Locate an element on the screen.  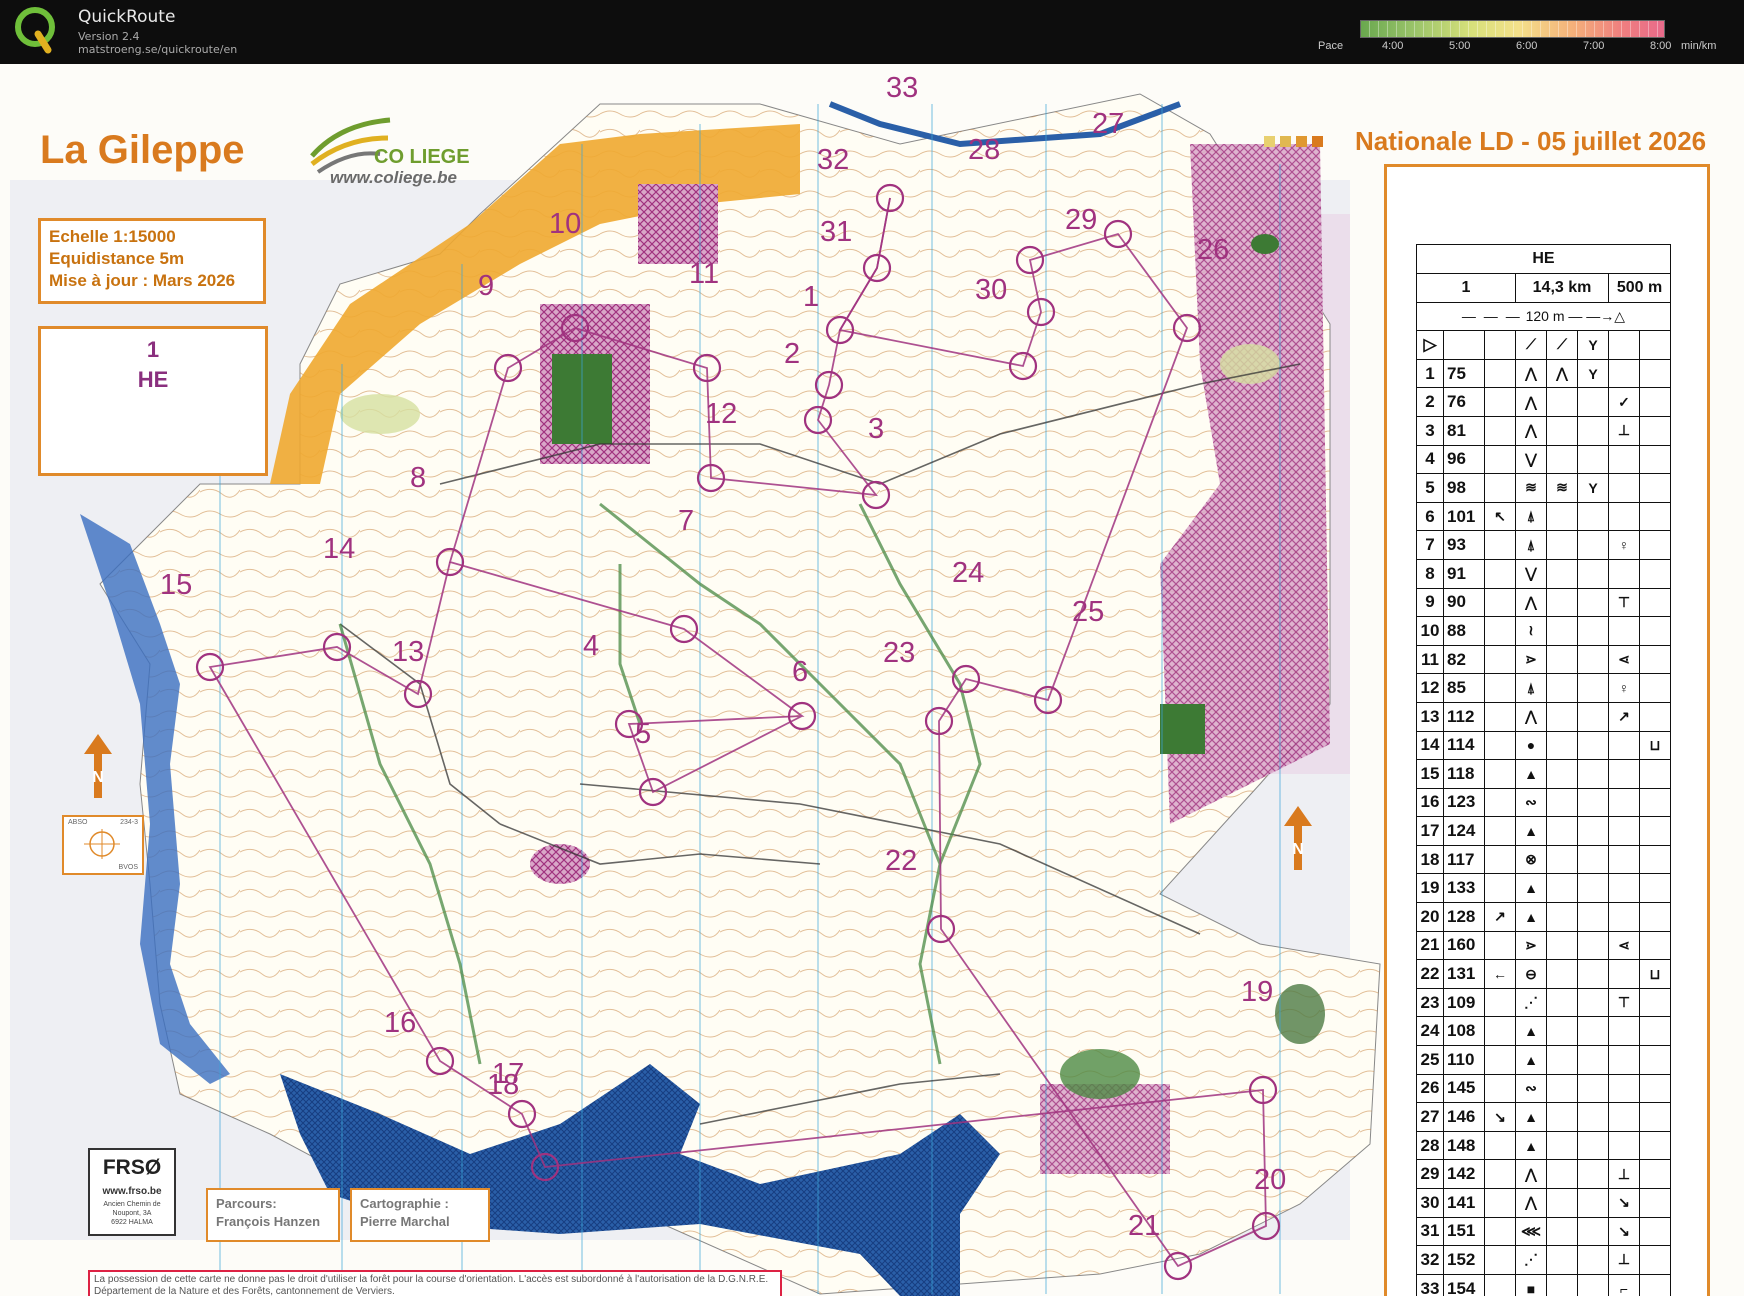
cd-row: 5 98 ≋ ≋ Y is located at coordinates (1543, 488).